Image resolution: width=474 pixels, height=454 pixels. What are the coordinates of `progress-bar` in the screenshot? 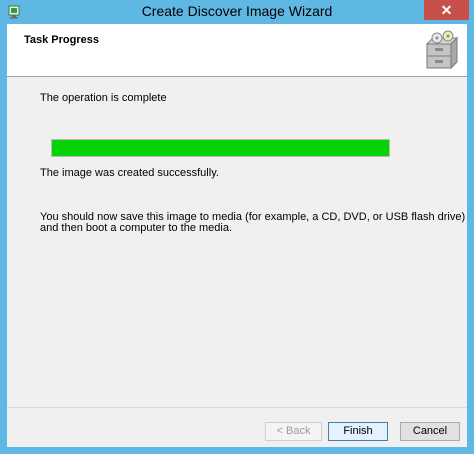 It's located at (220, 148).